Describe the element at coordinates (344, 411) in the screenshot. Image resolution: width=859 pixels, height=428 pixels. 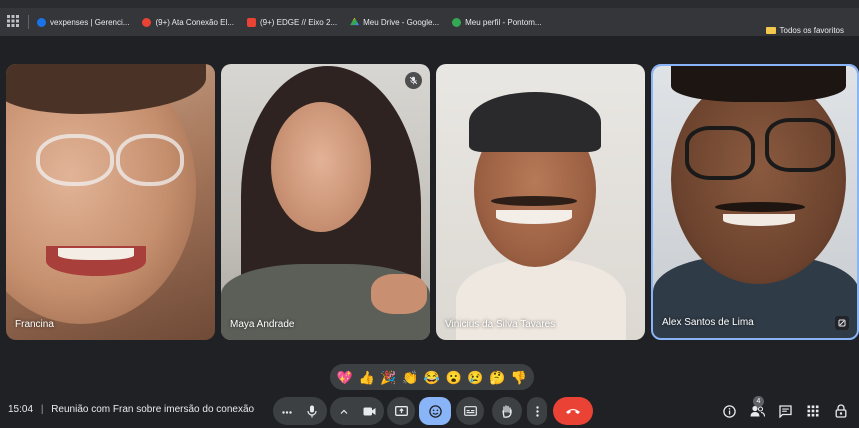
I see `chevron-up-icon` at that location.